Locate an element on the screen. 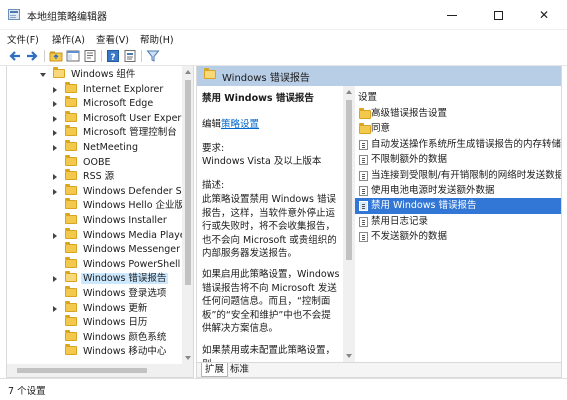 Image resolution: width=567 pixels, height=400 pixels. tree-item: Windows PowerShell is located at coordinates (117, 264).